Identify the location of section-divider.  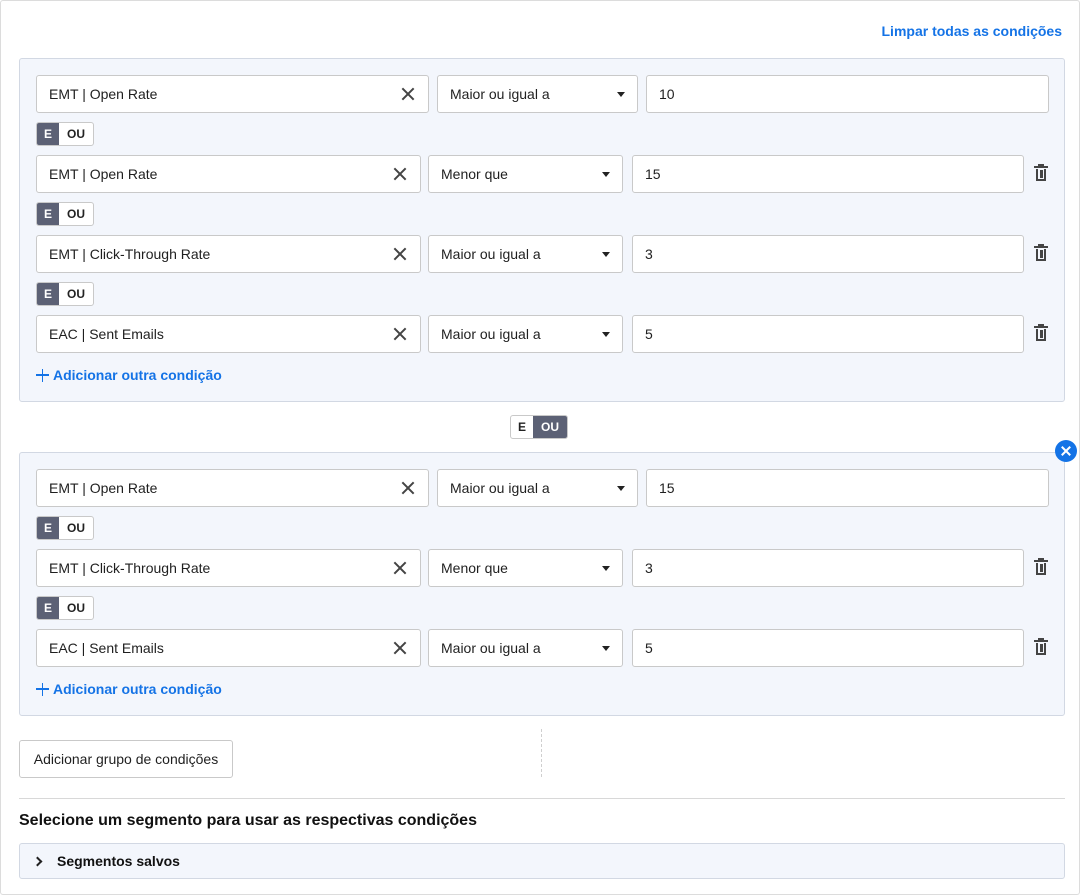
(542, 798).